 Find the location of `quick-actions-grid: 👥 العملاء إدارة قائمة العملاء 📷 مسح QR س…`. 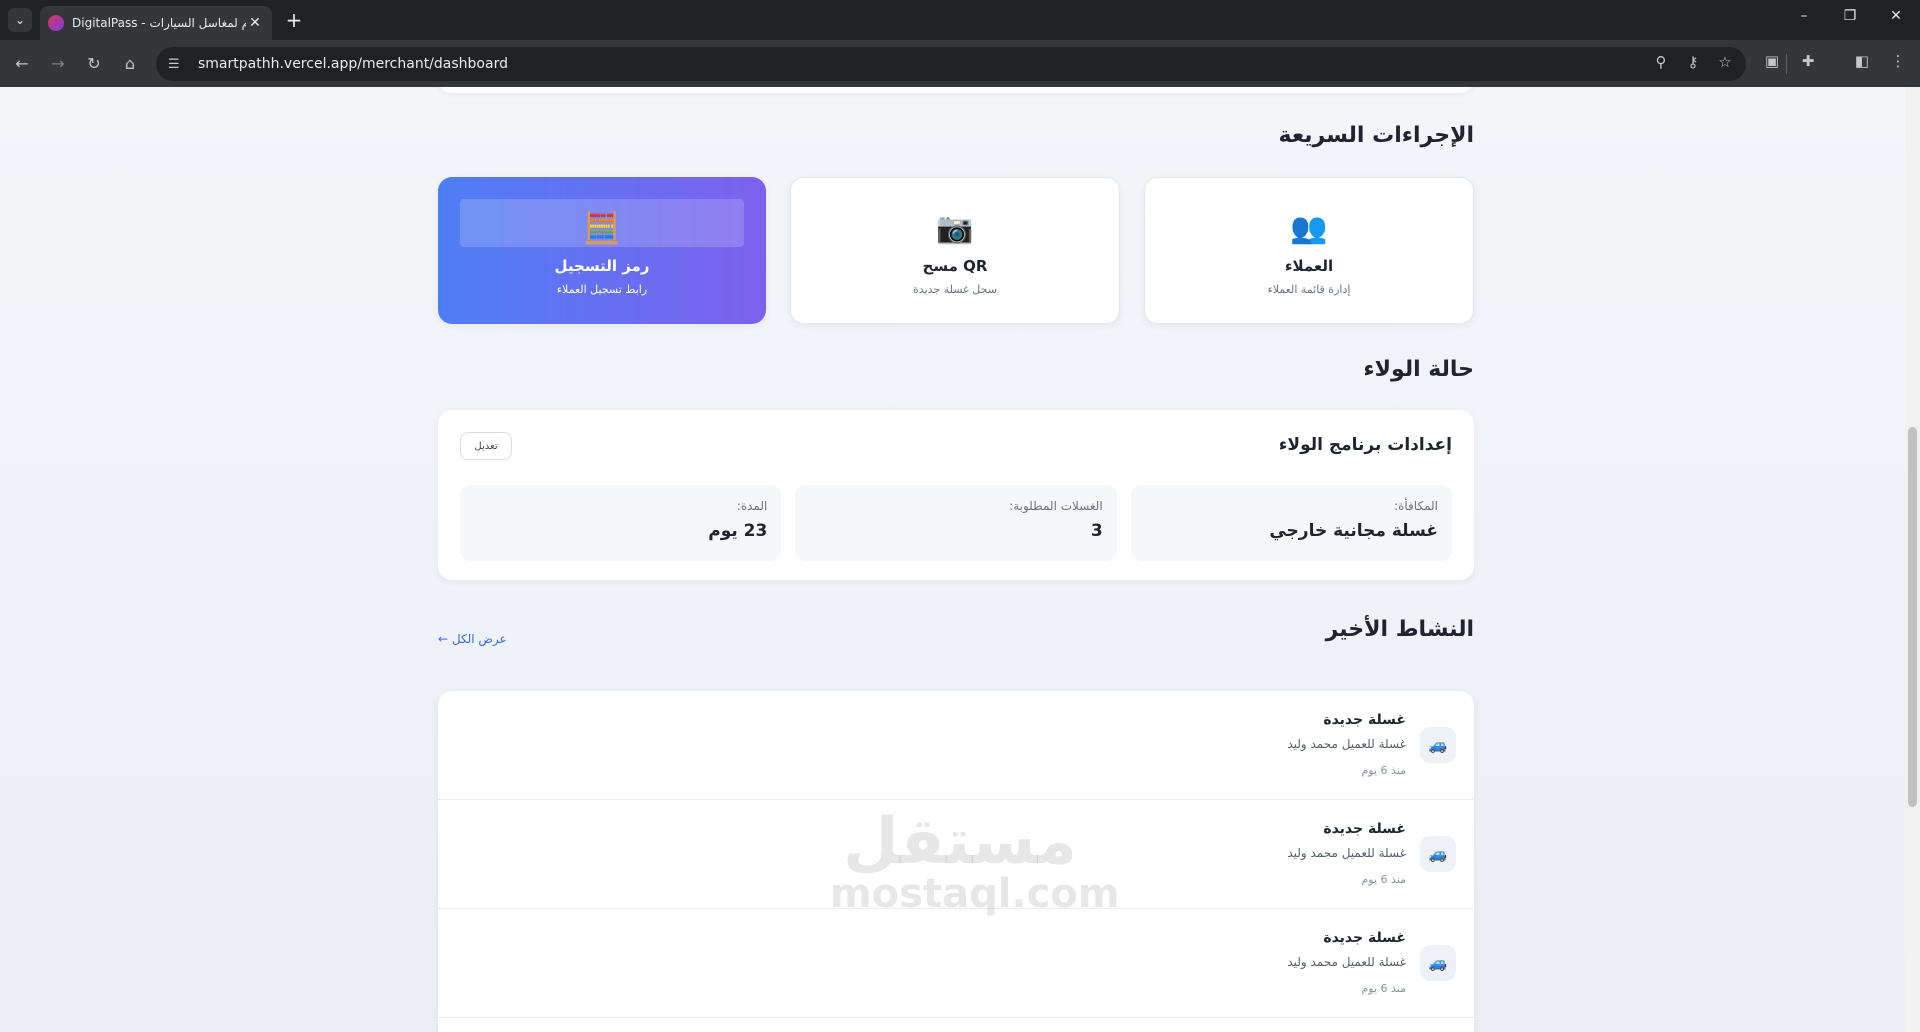

quick-actions-grid: 👥 العملاء إدارة قائمة العملاء 📷 مسح QR س… is located at coordinates (956, 250).